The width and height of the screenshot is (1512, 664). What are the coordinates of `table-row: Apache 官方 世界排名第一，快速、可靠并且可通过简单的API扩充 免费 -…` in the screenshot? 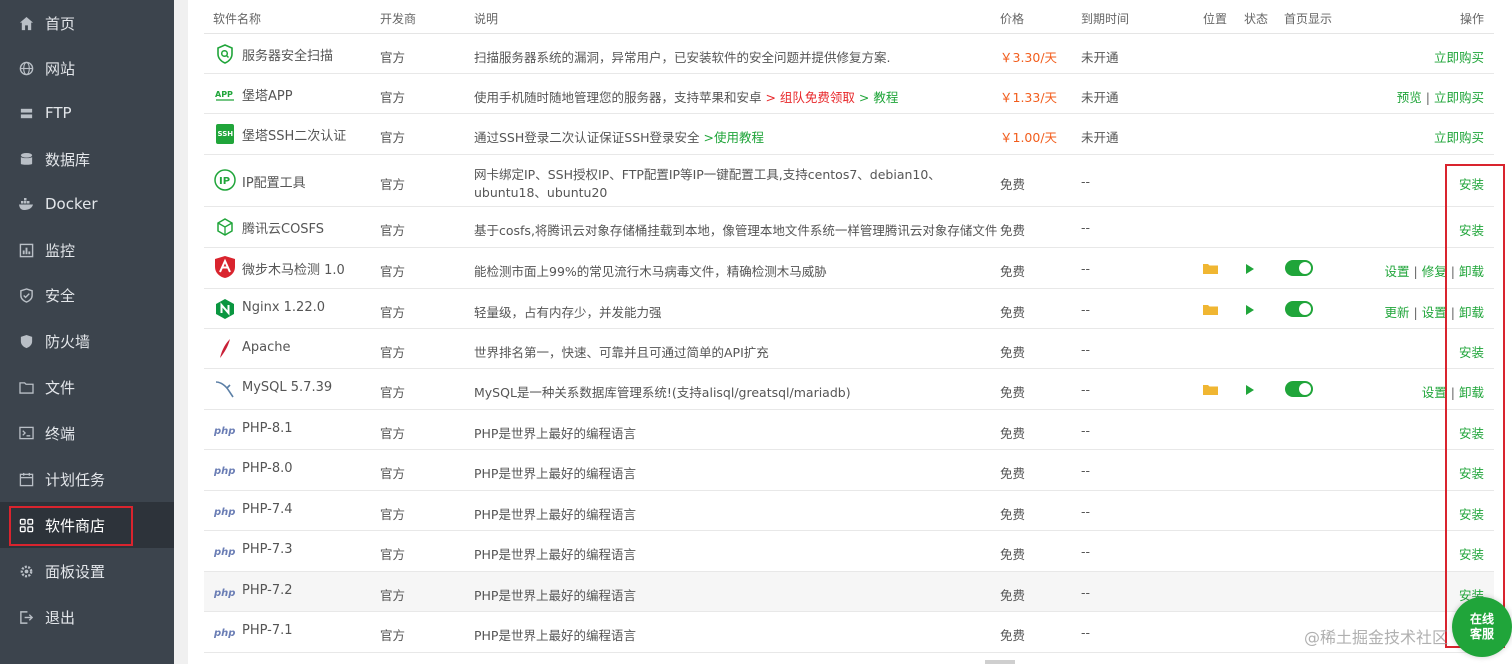 It's located at (849, 349).